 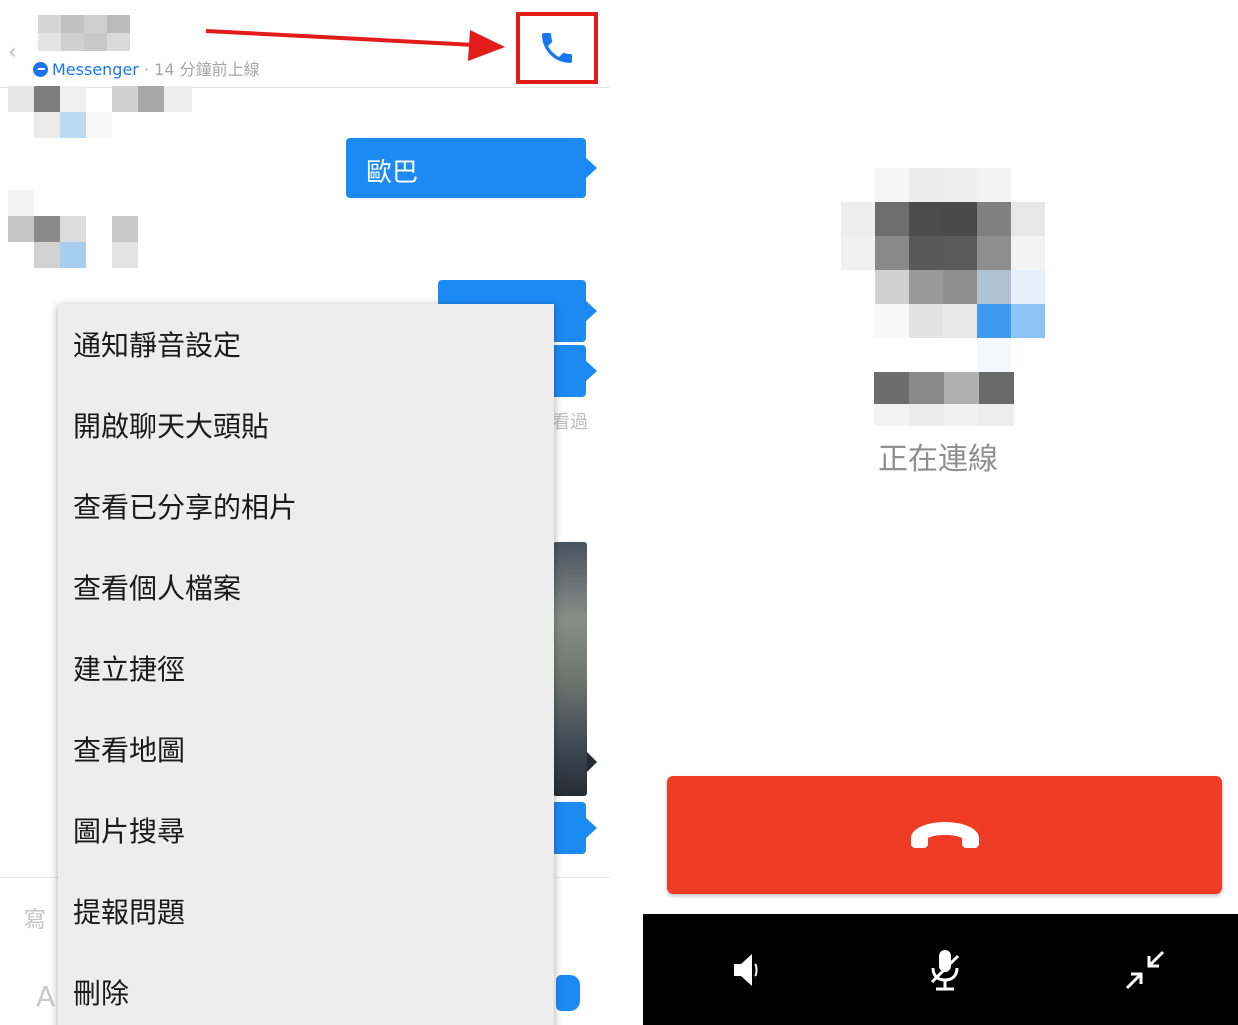 I want to click on speaker-button, so click(x=745, y=970).